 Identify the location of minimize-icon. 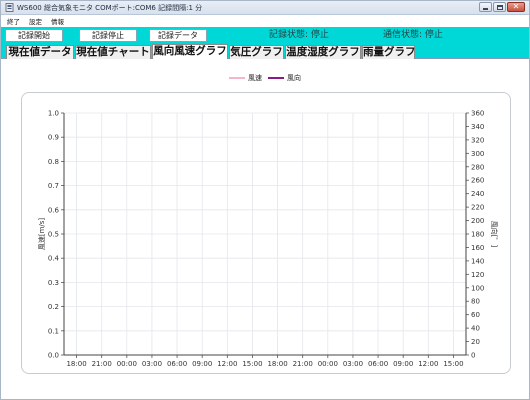
(485, 9).